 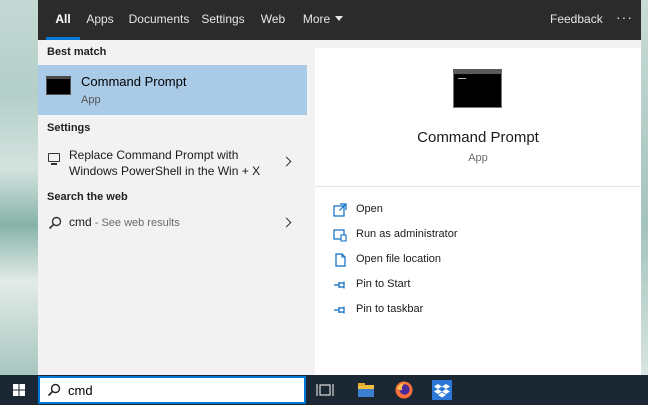 What do you see at coordinates (366, 390) in the screenshot?
I see `file-explorer-icon` at bounding box center [366, 390].